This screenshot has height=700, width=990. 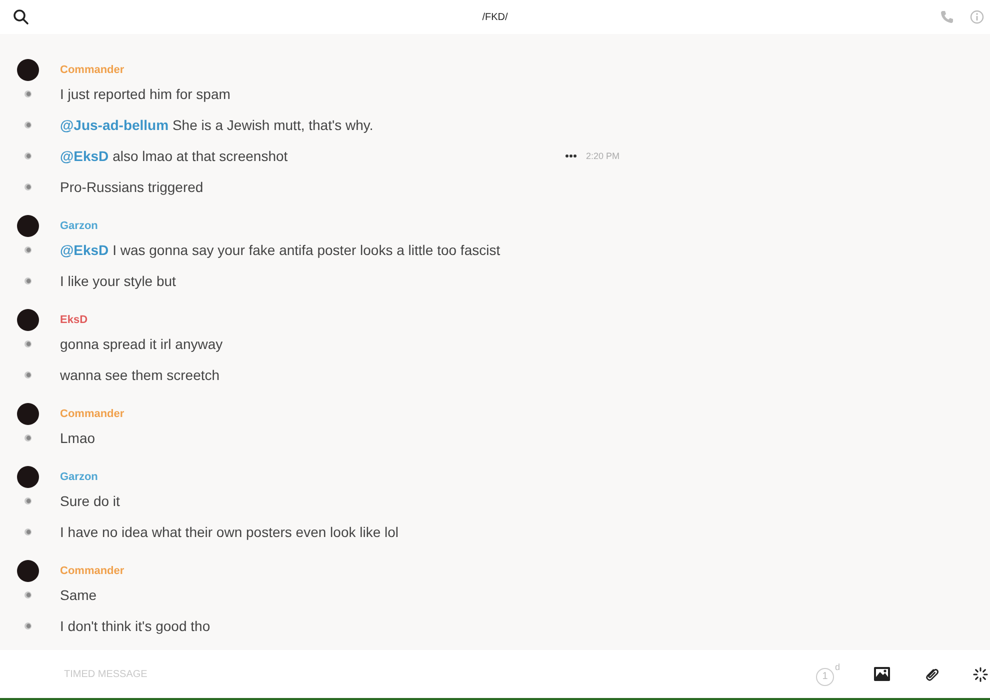 I want to click on message-text: I have no idea what their own posters even look like lol, so click(x=230, y=532).